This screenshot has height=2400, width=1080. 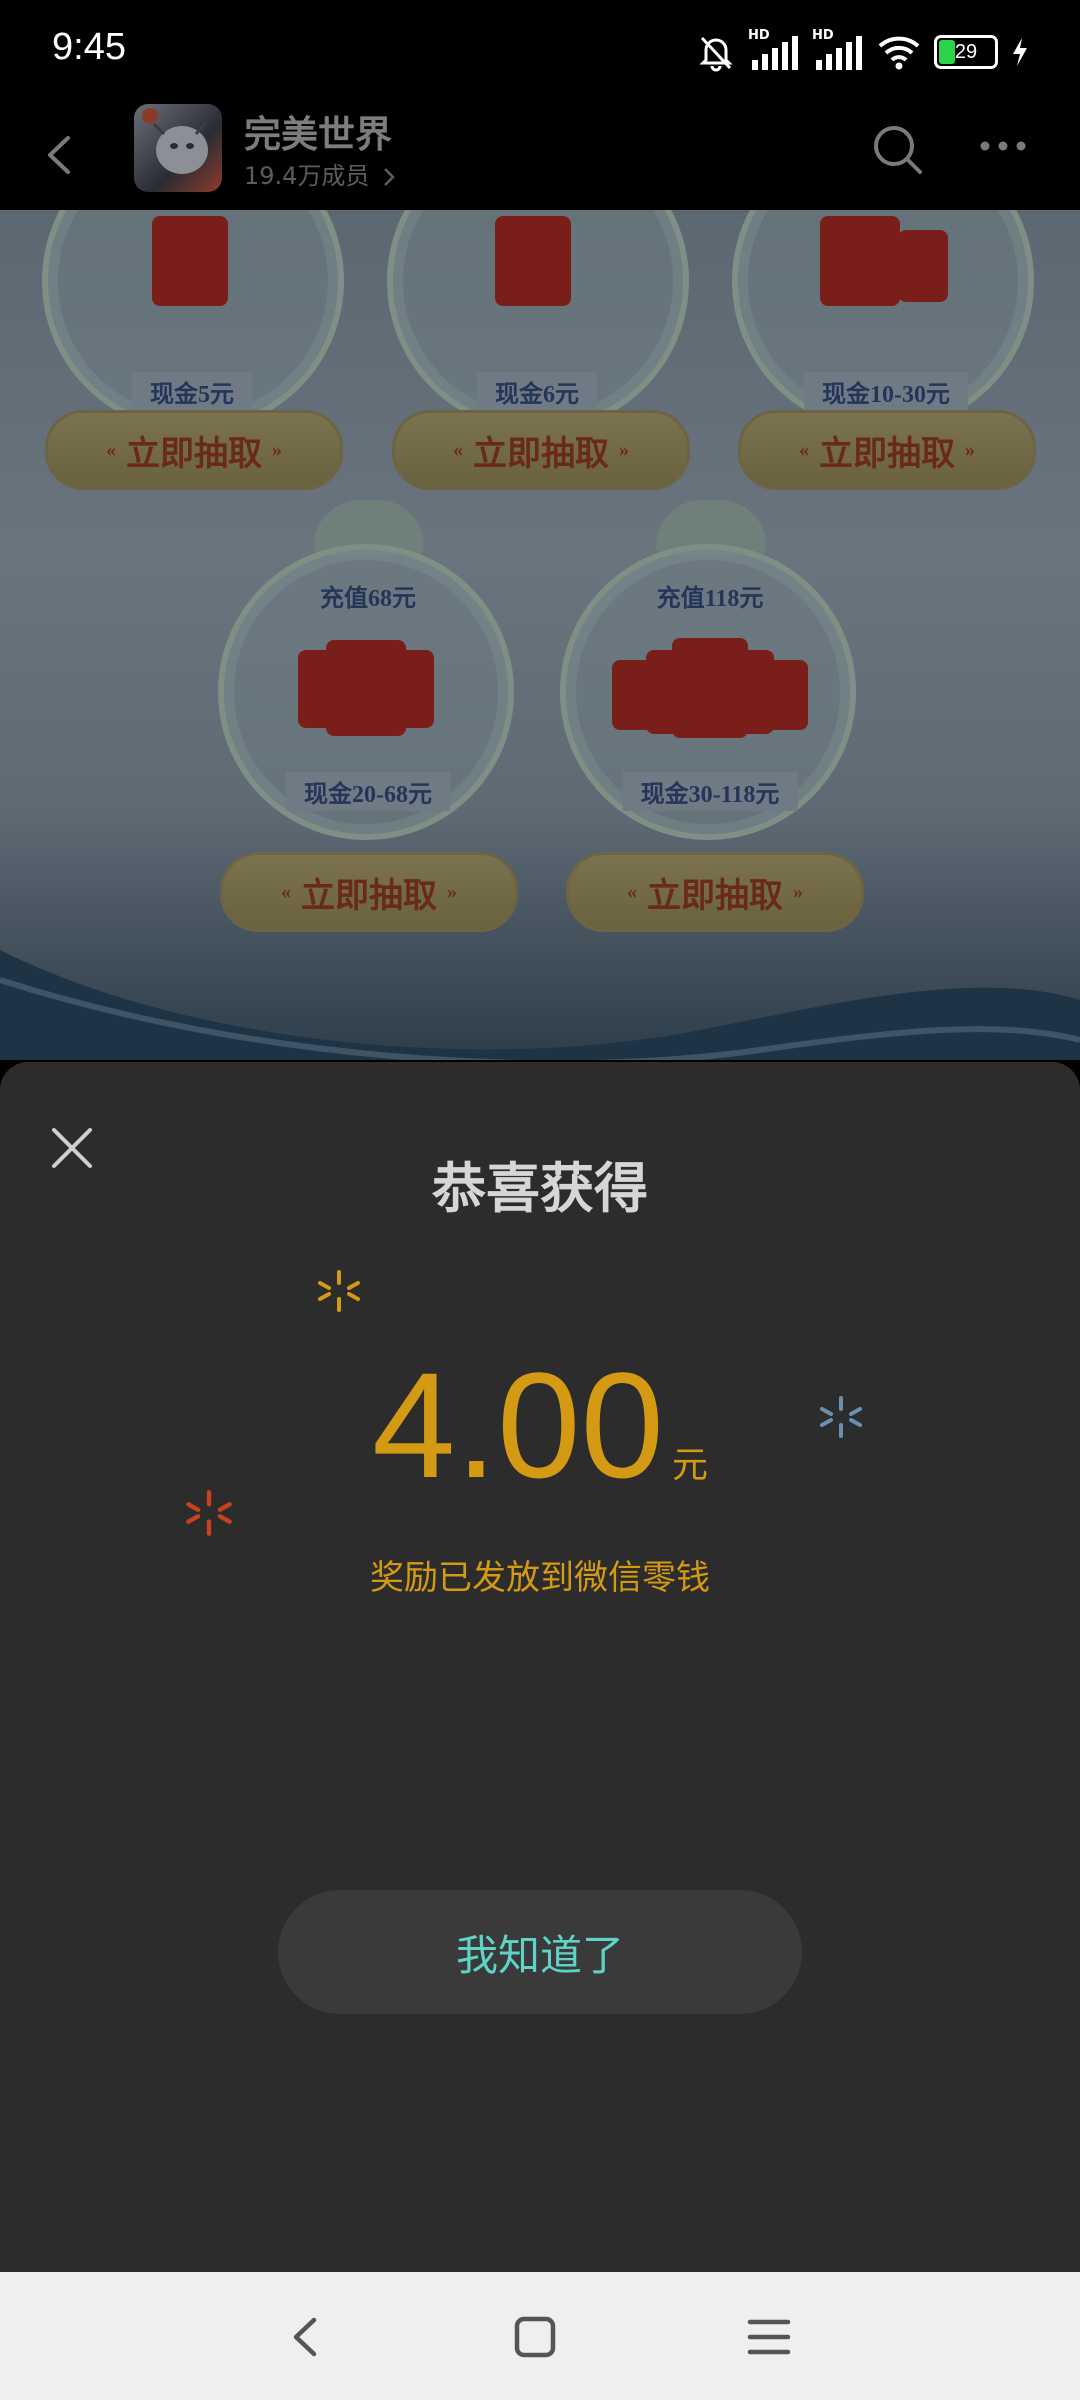 I want to click on chat-header: 完美世界 19.4万成员, so click(x=540, y=155).